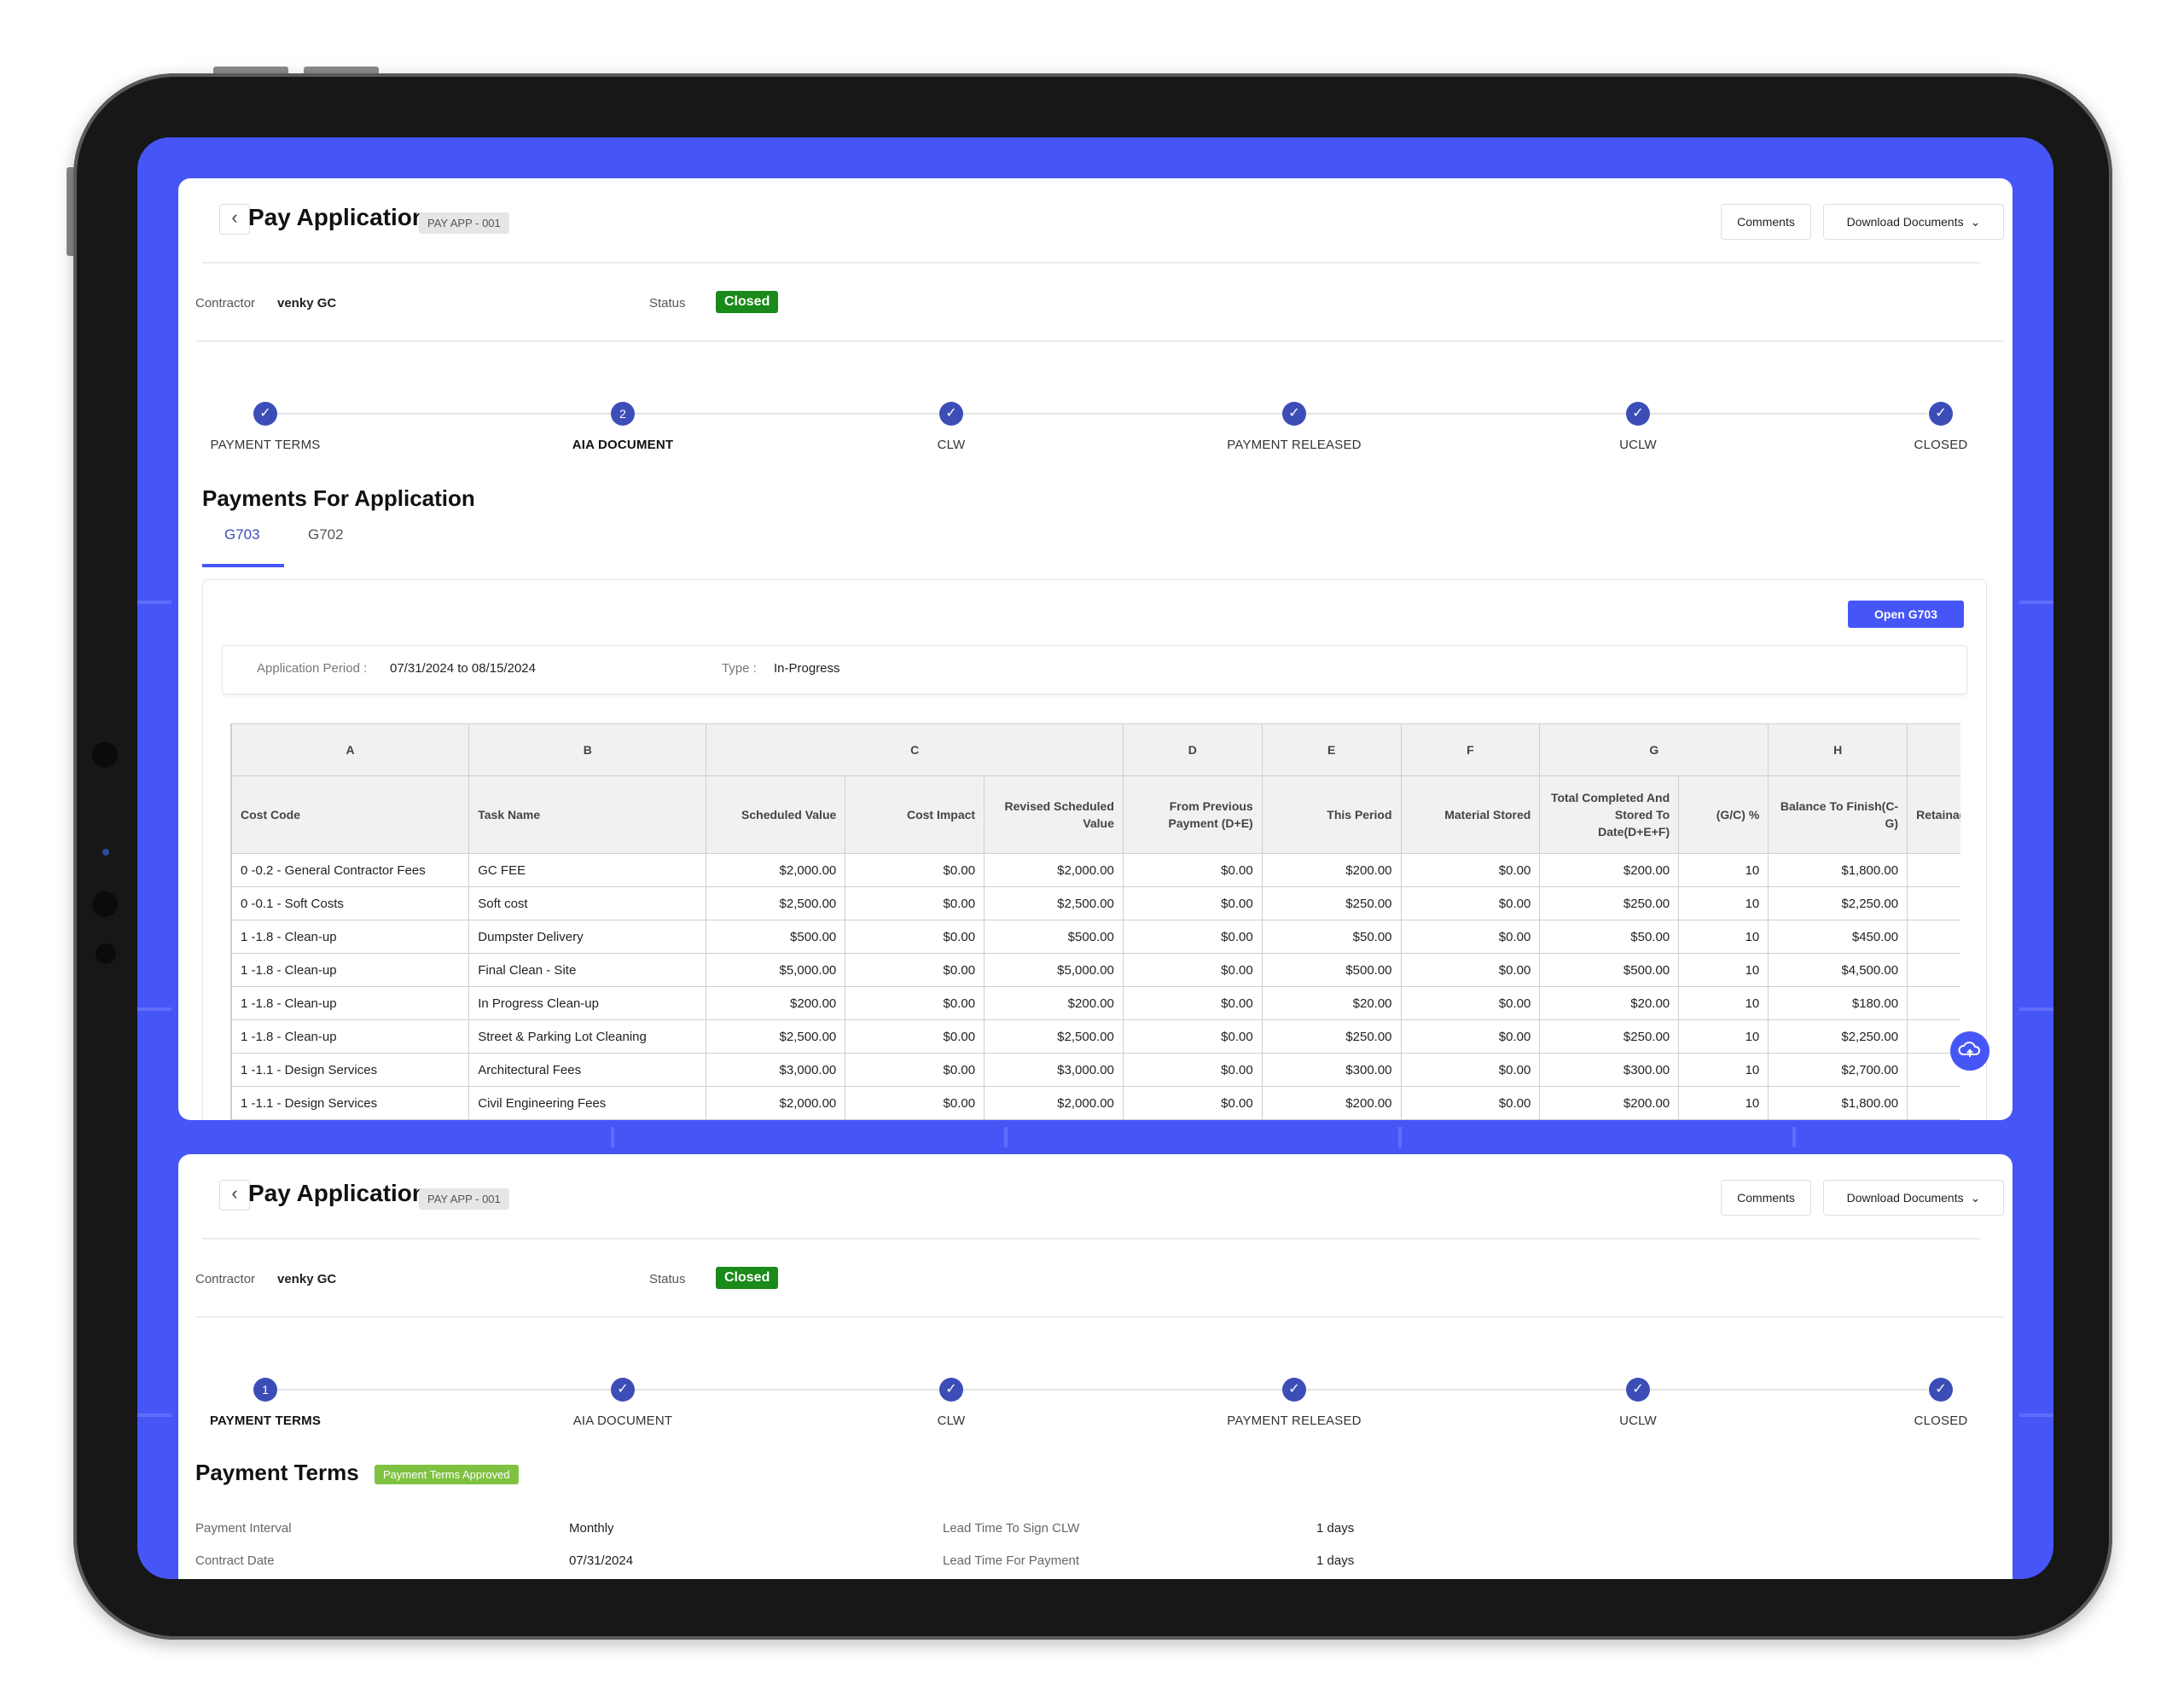  What do you see at coordinates (1054, 815) in the screenshot?
I see `column-header: Revised Scheduled Value` at bounding box center [1054, 815].